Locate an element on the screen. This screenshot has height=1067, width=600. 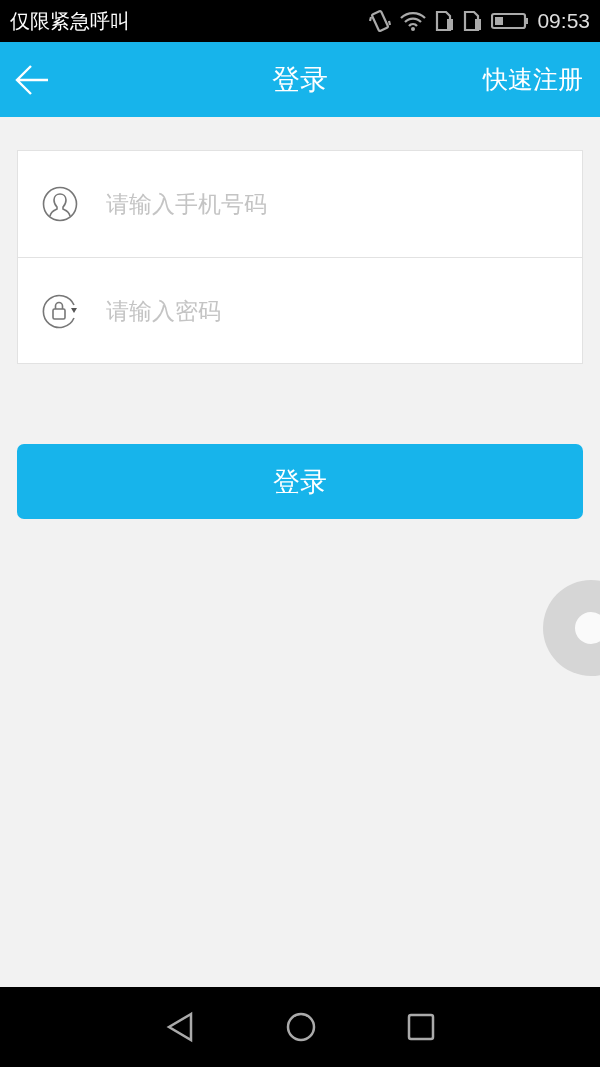
lock-icon is located at coordinates (60, 310).